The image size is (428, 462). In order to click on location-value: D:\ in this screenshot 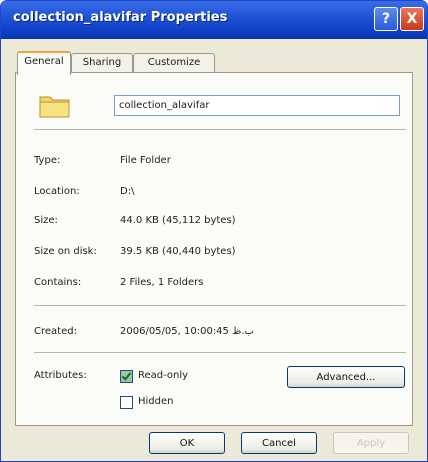, I will do `click(127, 191)`.